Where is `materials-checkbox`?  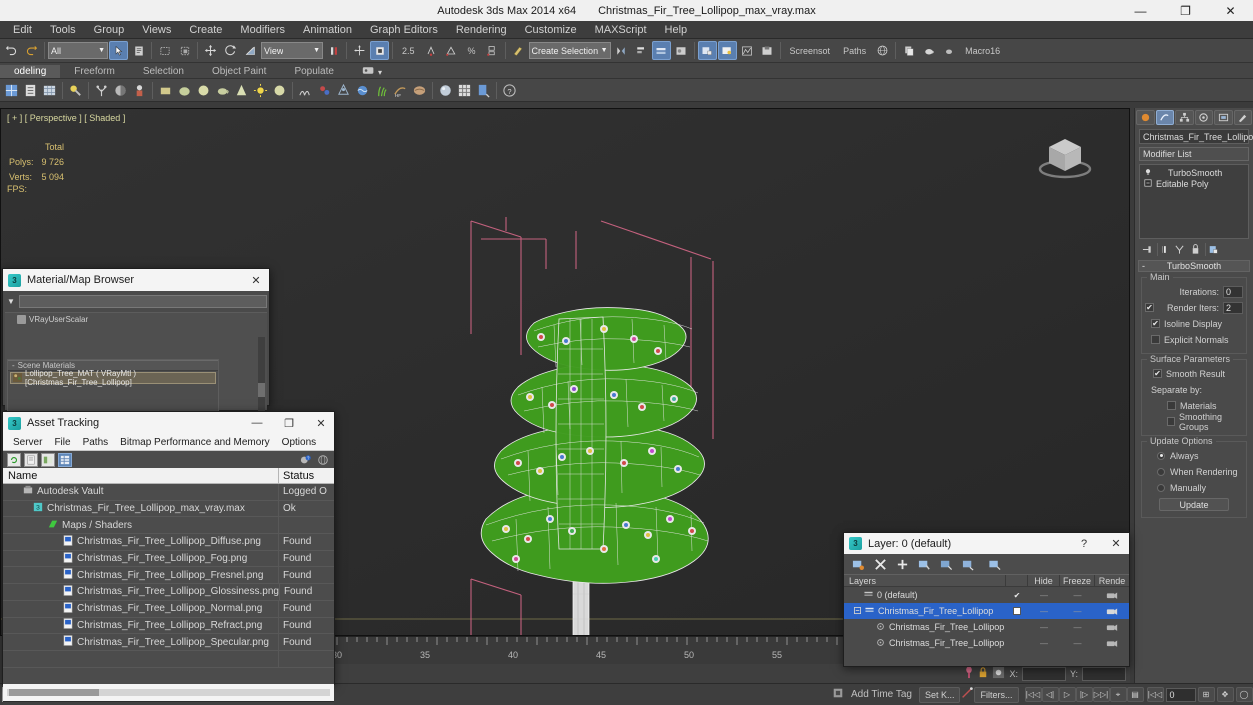
materials-checkbox is located at coordinates (1171, 405).